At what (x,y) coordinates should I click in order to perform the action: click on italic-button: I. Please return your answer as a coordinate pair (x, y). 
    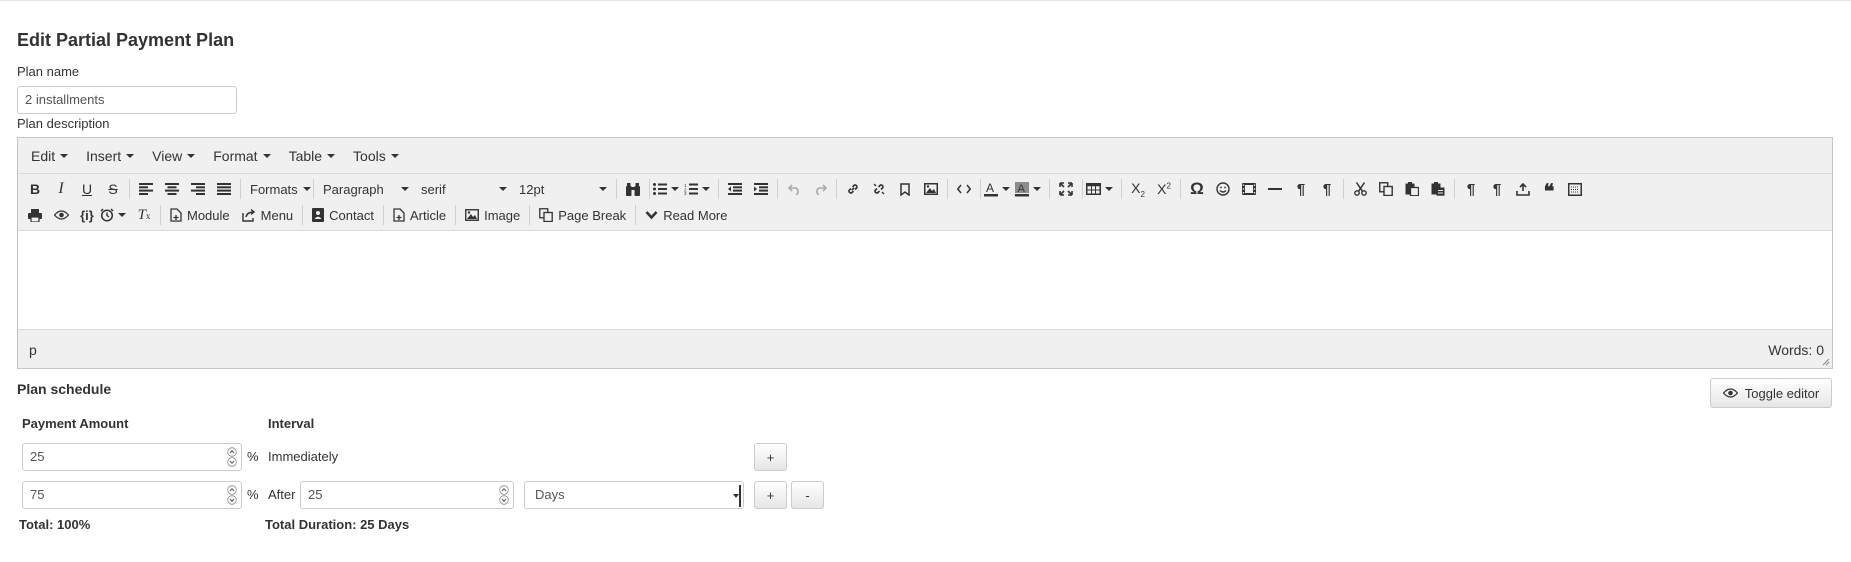
    Looking at the image, I should click on (61, 189).